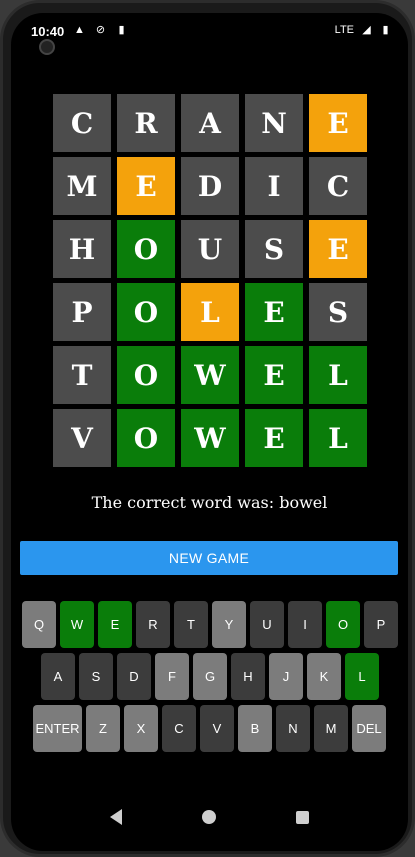  Describe the element at coordinates (286, 676) in the screenshot. I see `key-j: J` at that location.